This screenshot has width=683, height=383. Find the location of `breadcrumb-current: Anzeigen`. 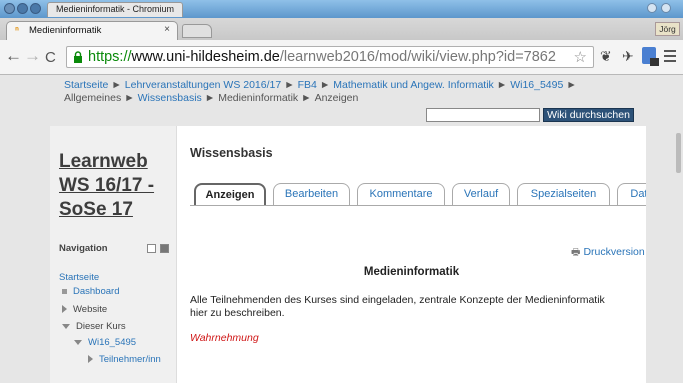

breadcrumb-current: Anzeigen is located at coordinates (336, 98).